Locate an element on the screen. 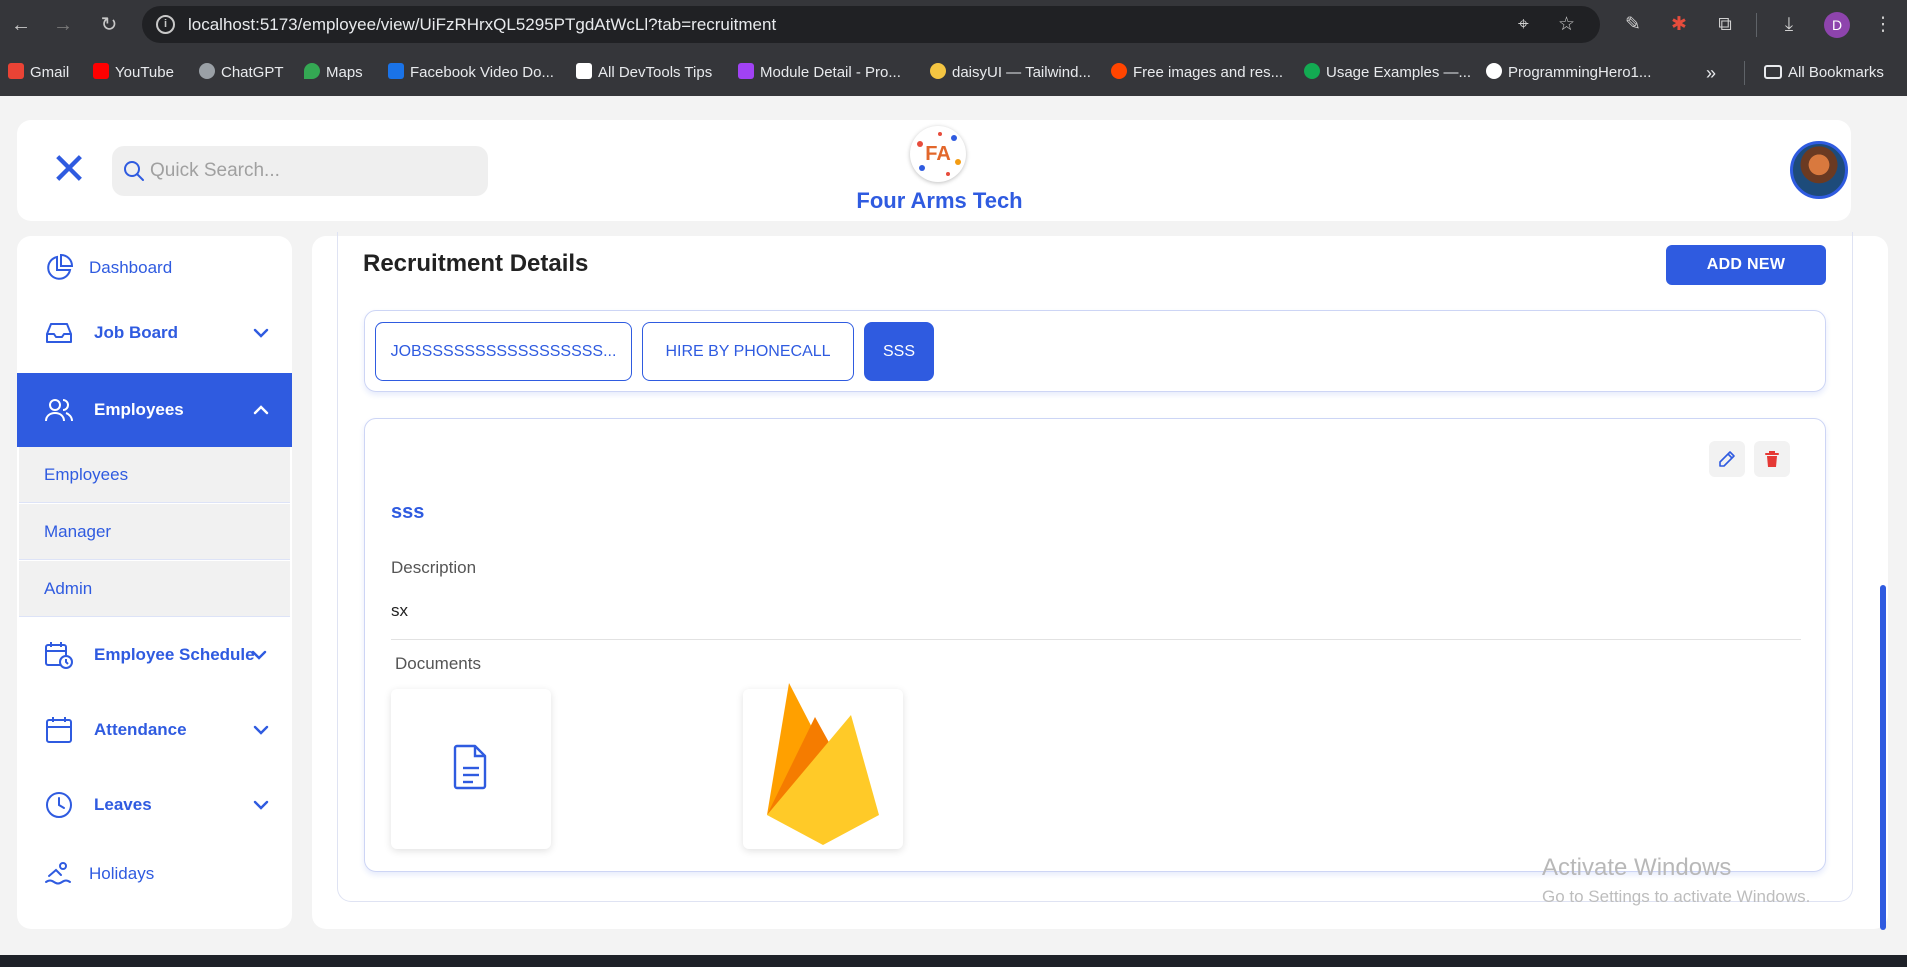 Image resolution: width=1907 pixels, height=967 pixels. add-new-button: ADD NEW is located at coordinates (1746, 265).